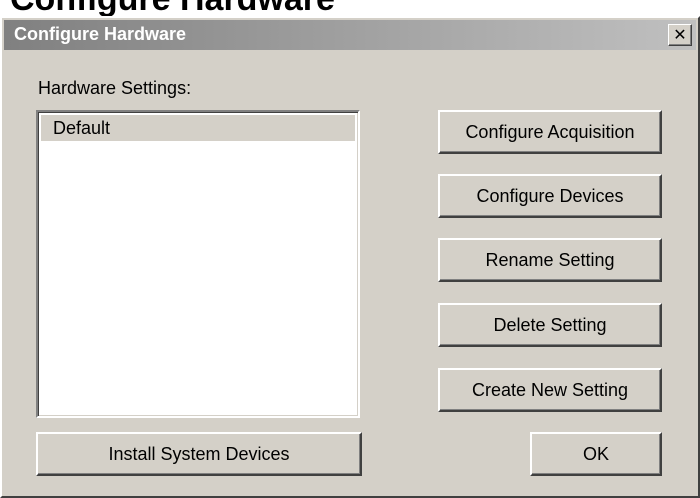 The image size is (700, 498). Describe the element at coordinates (115, 88) in the screenshot. I see `hardware-settings-label: Hardware Settings:` at that location.